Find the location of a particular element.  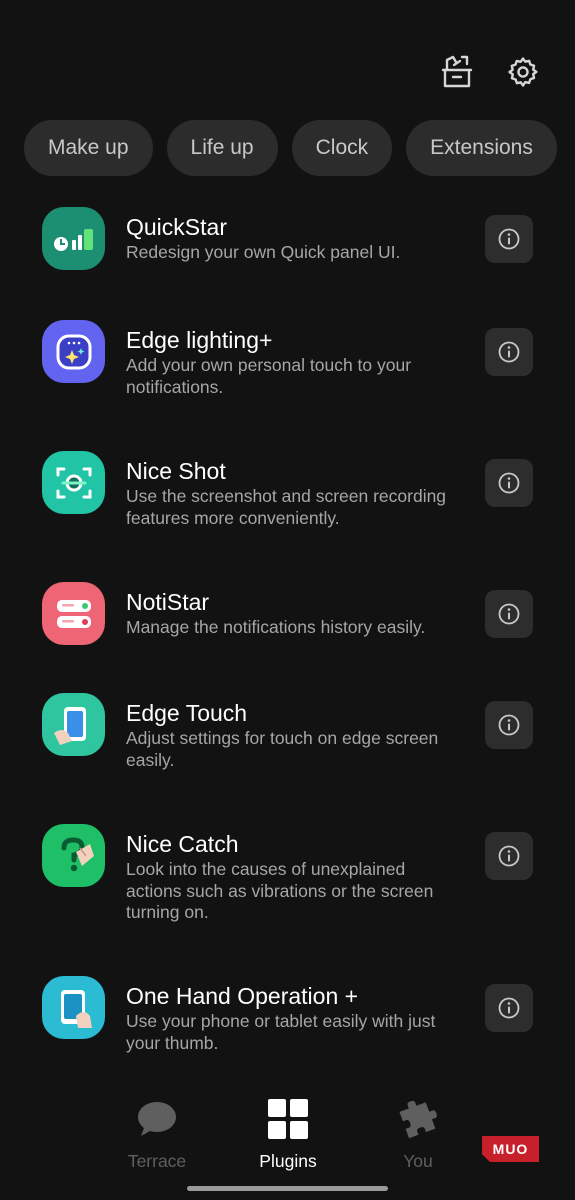

one-hand-operation-icon is located at coordinates (73, 1007).